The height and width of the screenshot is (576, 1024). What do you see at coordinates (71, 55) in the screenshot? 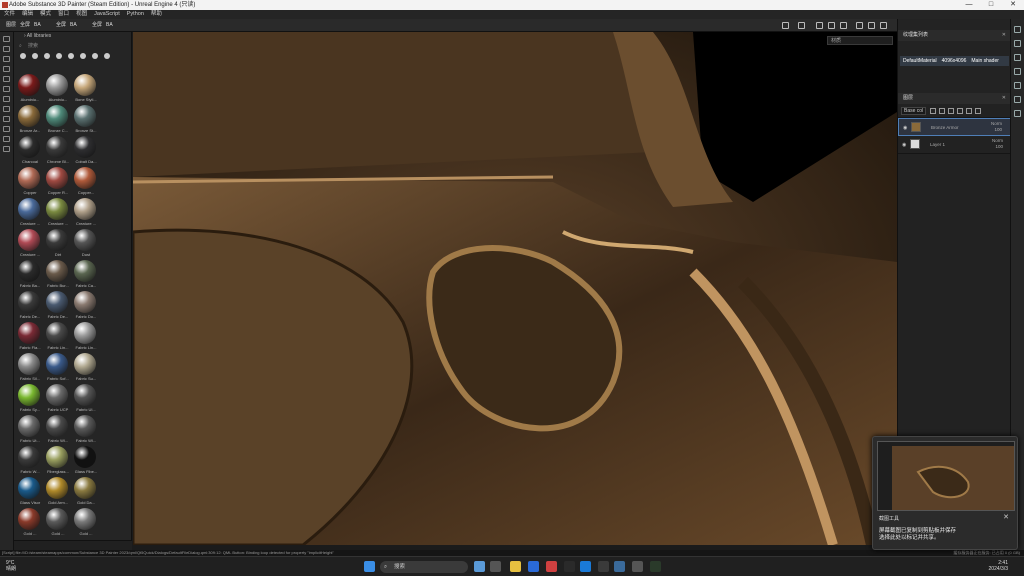
I see `filter-brush-icon` at bounding box center [71, 55].